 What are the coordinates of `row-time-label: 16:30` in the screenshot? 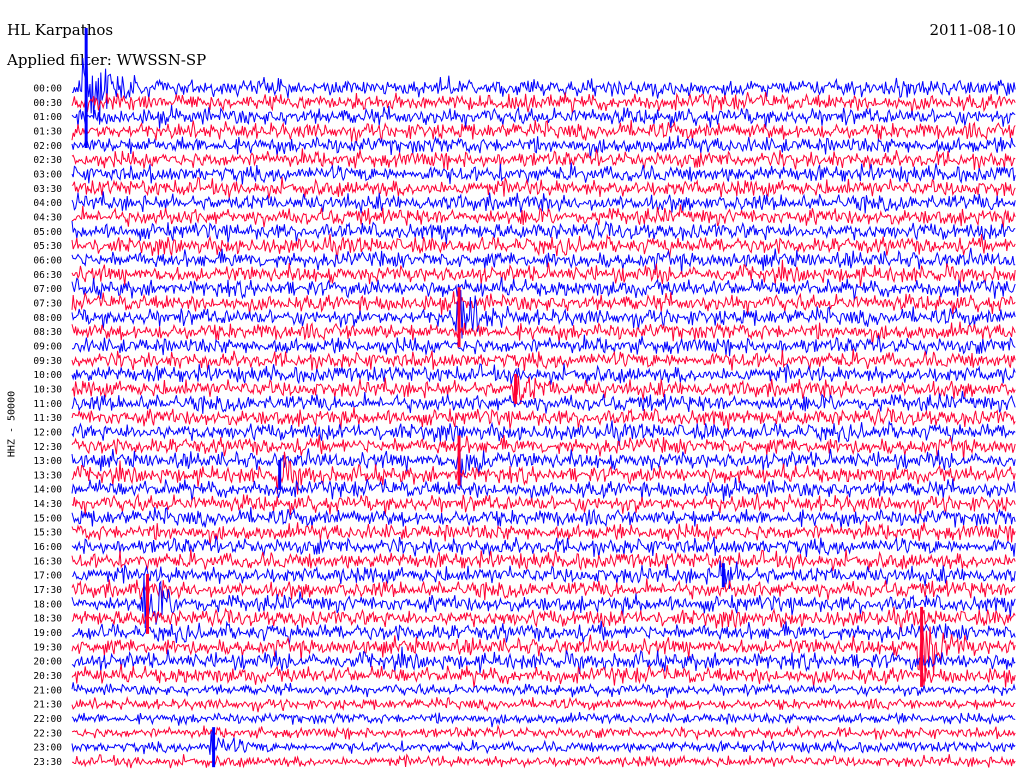 It's located at (47, 561).